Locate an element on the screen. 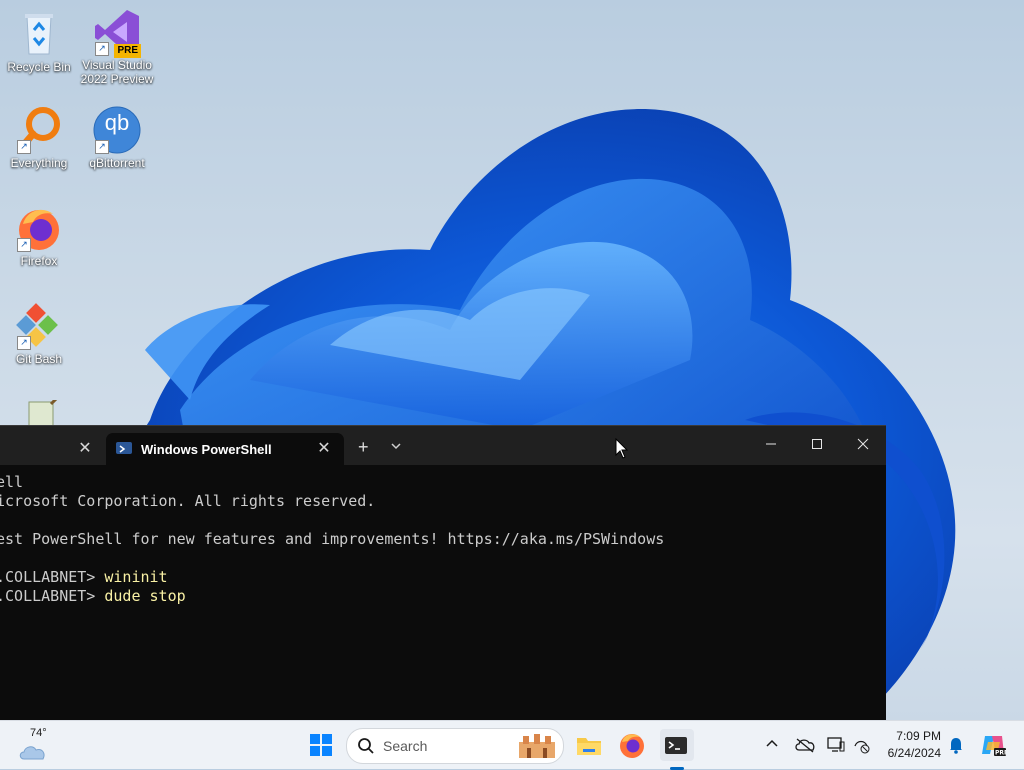 Image resolution: width=1024 pixels, height=770 pixels. qbittorrent-icon: qb ↗ is located at coordinates (117, 130).